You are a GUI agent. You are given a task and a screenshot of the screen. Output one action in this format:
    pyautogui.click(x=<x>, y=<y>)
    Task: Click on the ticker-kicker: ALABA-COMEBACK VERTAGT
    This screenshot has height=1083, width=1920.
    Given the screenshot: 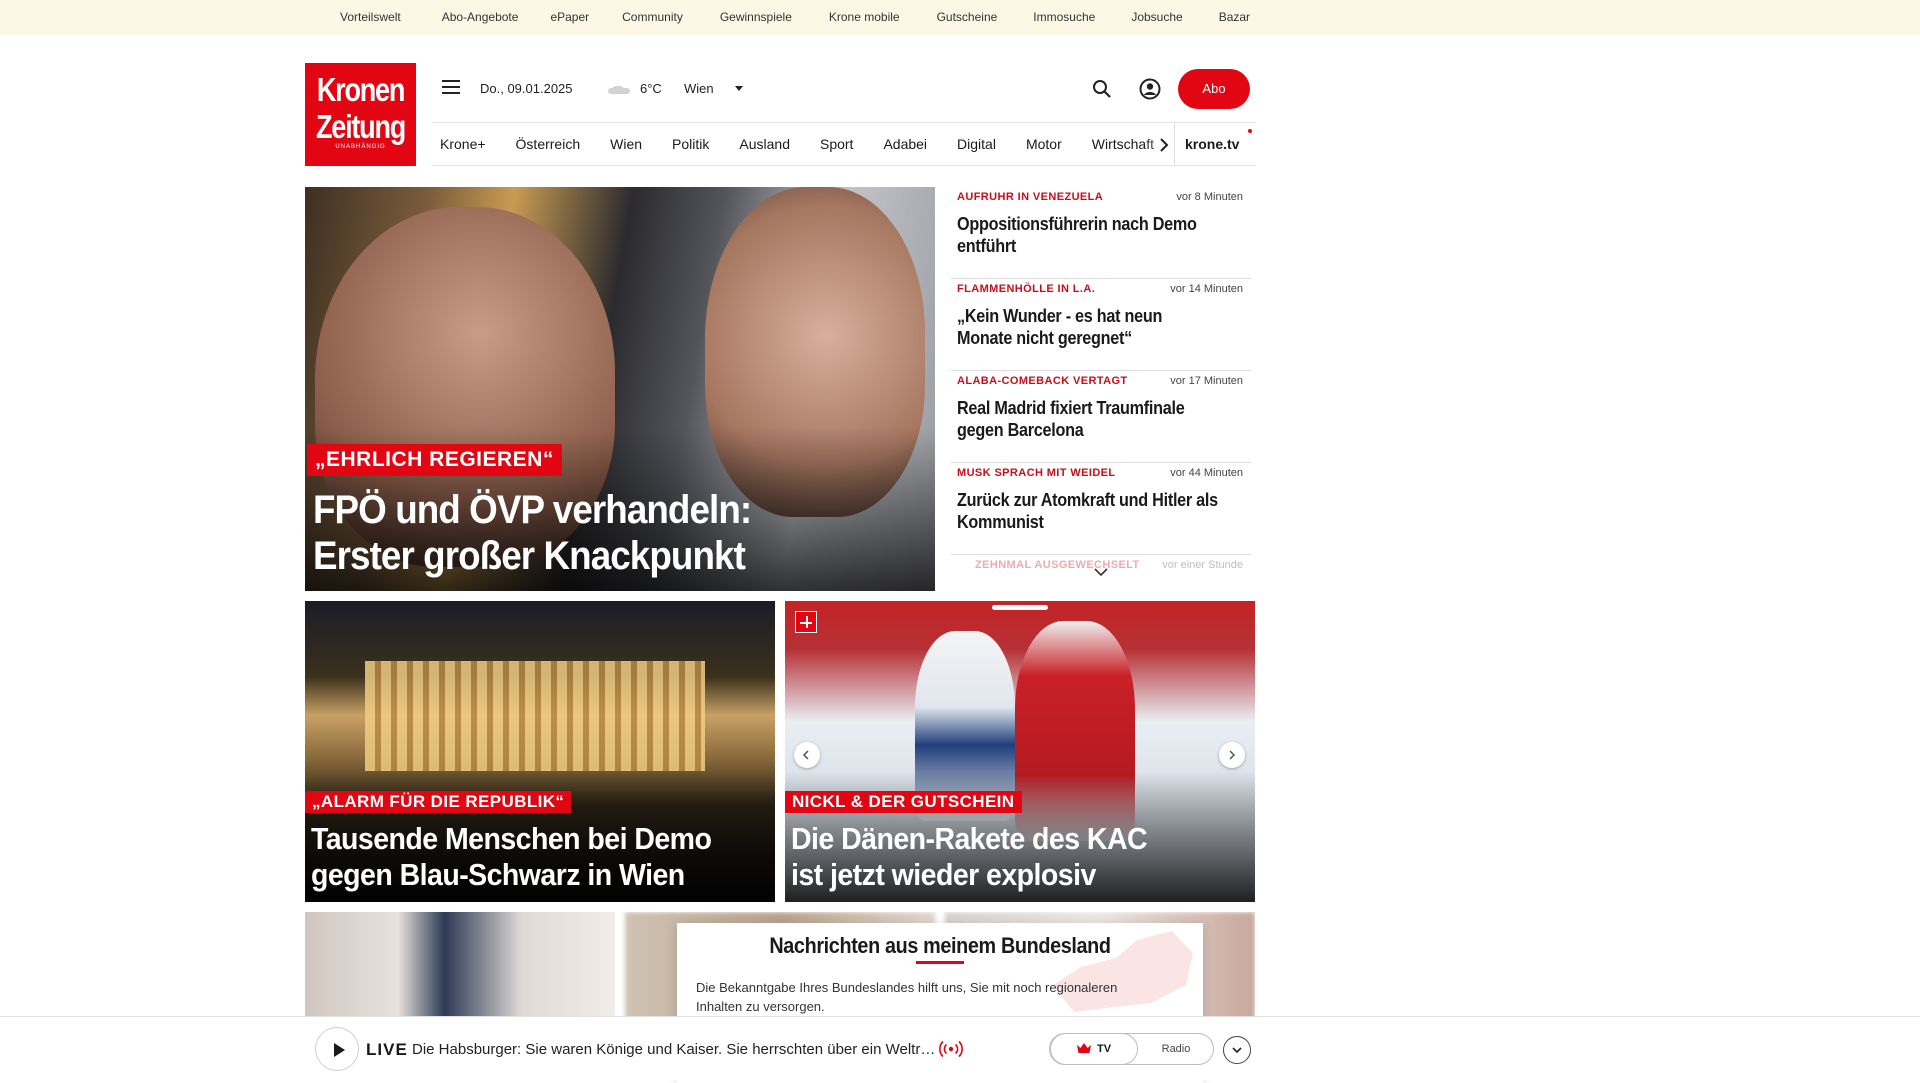 What is the action you would take?
    pyautogui.click(x=1042, y=381)
    